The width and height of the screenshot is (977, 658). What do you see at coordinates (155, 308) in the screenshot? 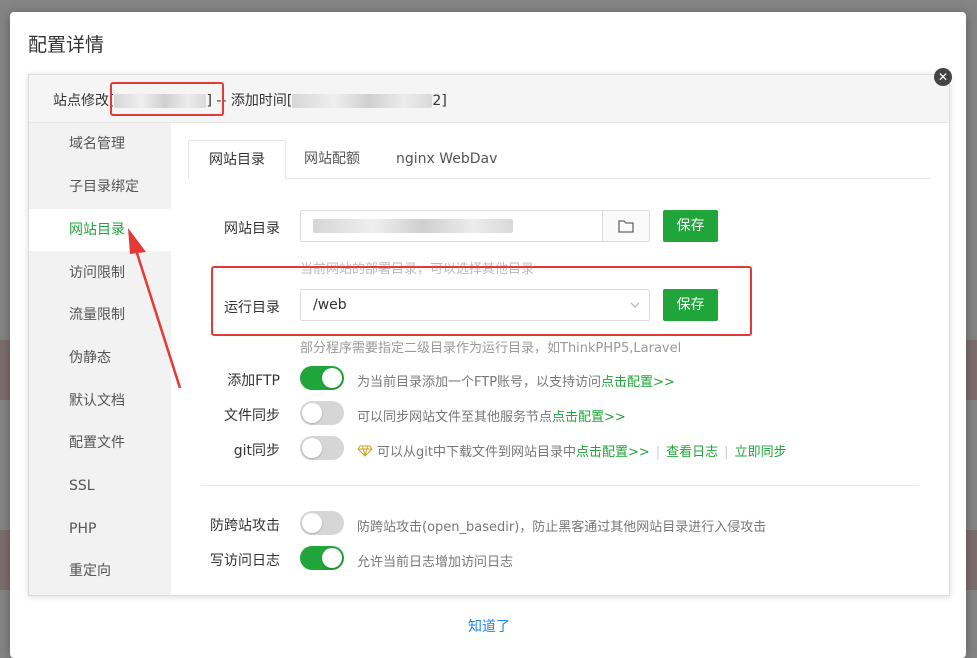
I see `annotation-arrow` at bounding box center [155, 308].